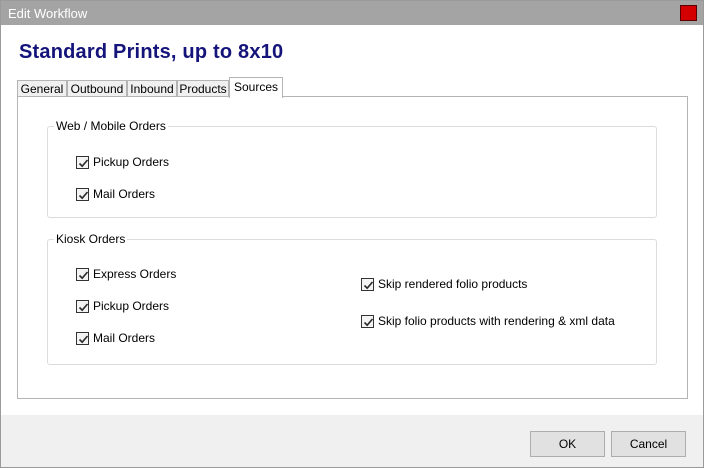  What do you see at coordinates (131, 306) in the screenshot?
I see `kiosk-pickup-orders-label: Pickup Orders` at bounding box center [131, 306].